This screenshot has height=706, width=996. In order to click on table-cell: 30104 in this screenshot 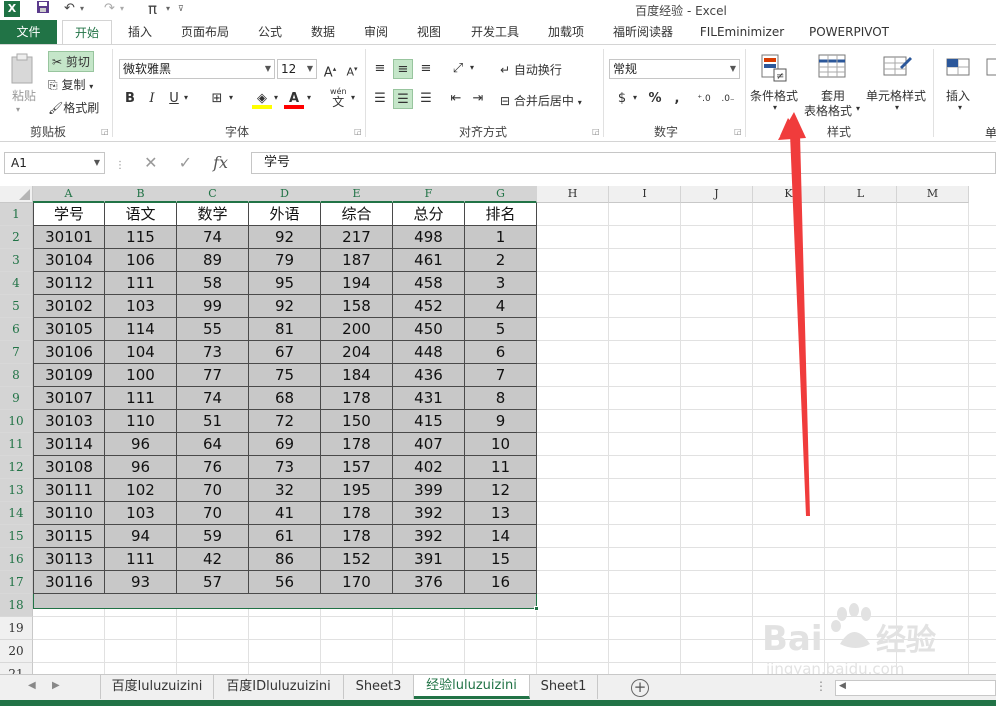, I will do `click(69, 260)`.